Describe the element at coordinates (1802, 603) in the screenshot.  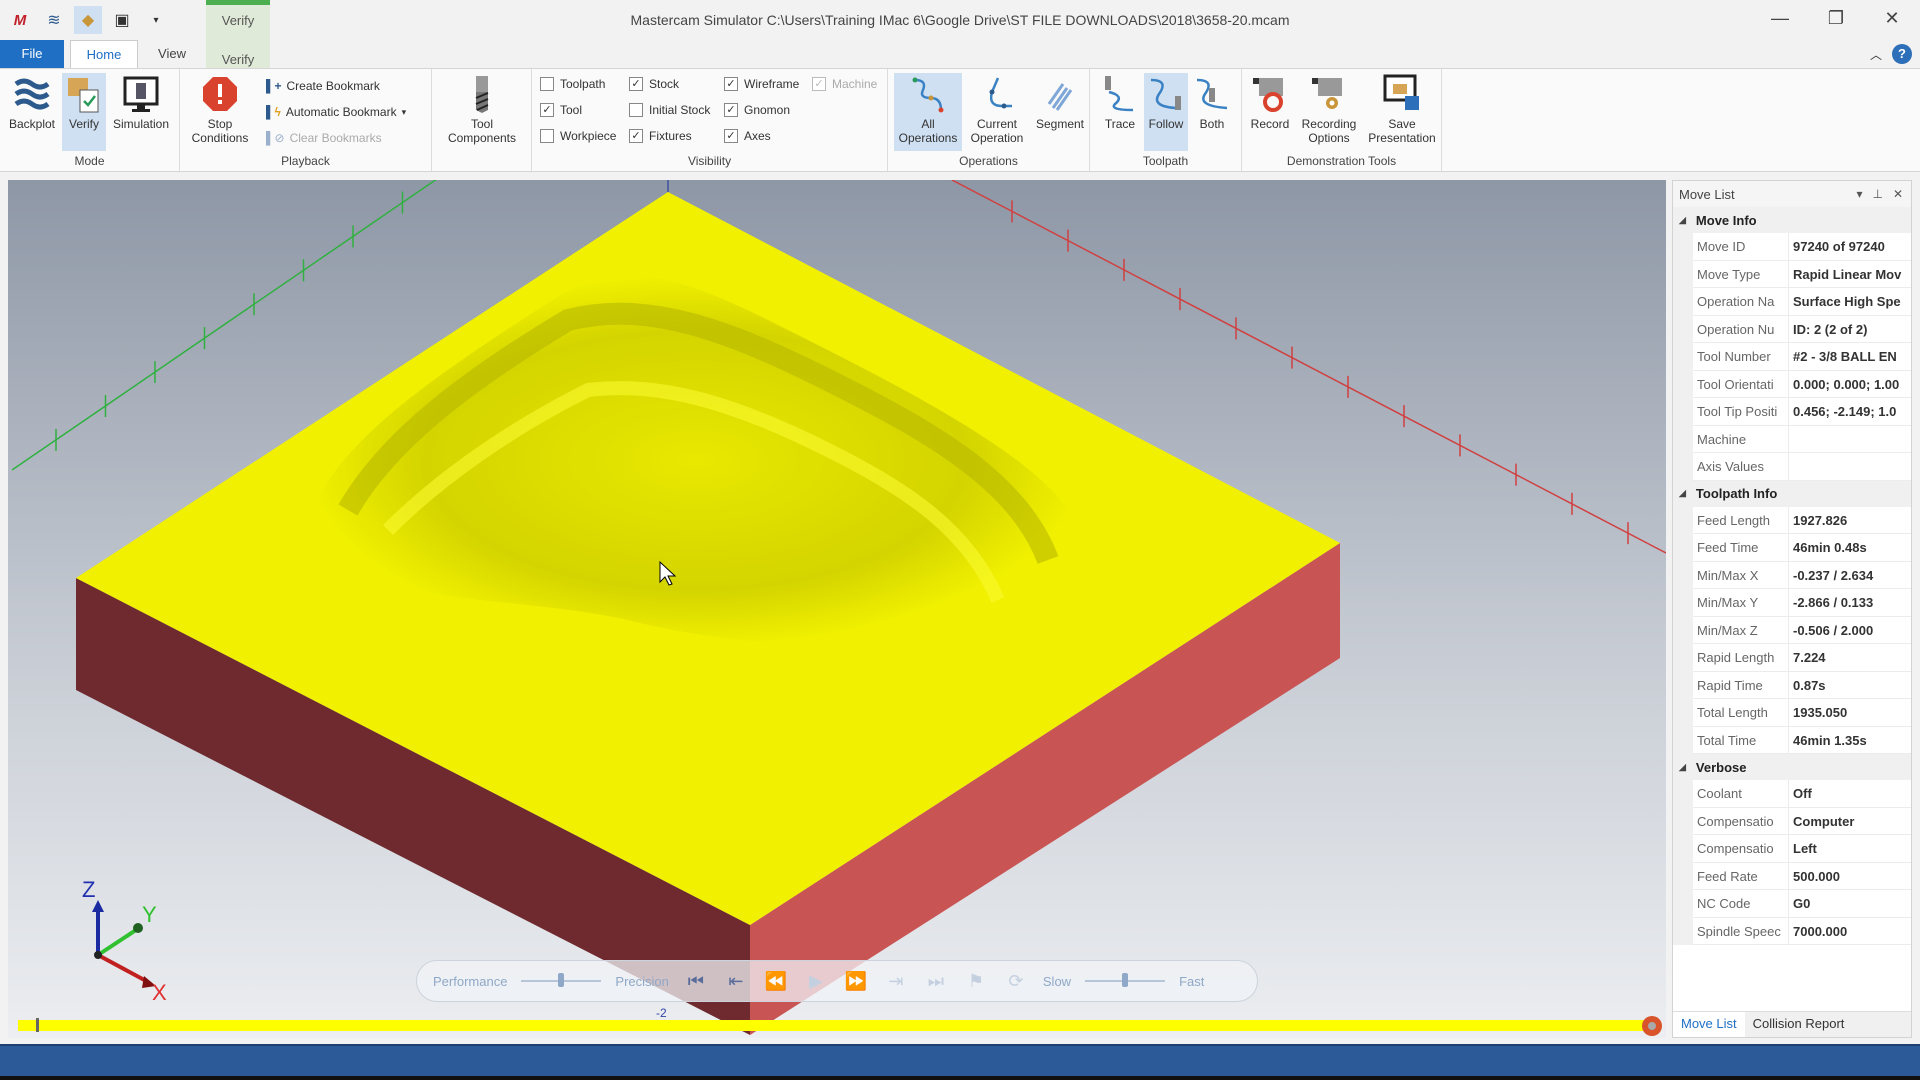
I see `property-row: Min/Max Y -2.866 / 0.133` at that location.